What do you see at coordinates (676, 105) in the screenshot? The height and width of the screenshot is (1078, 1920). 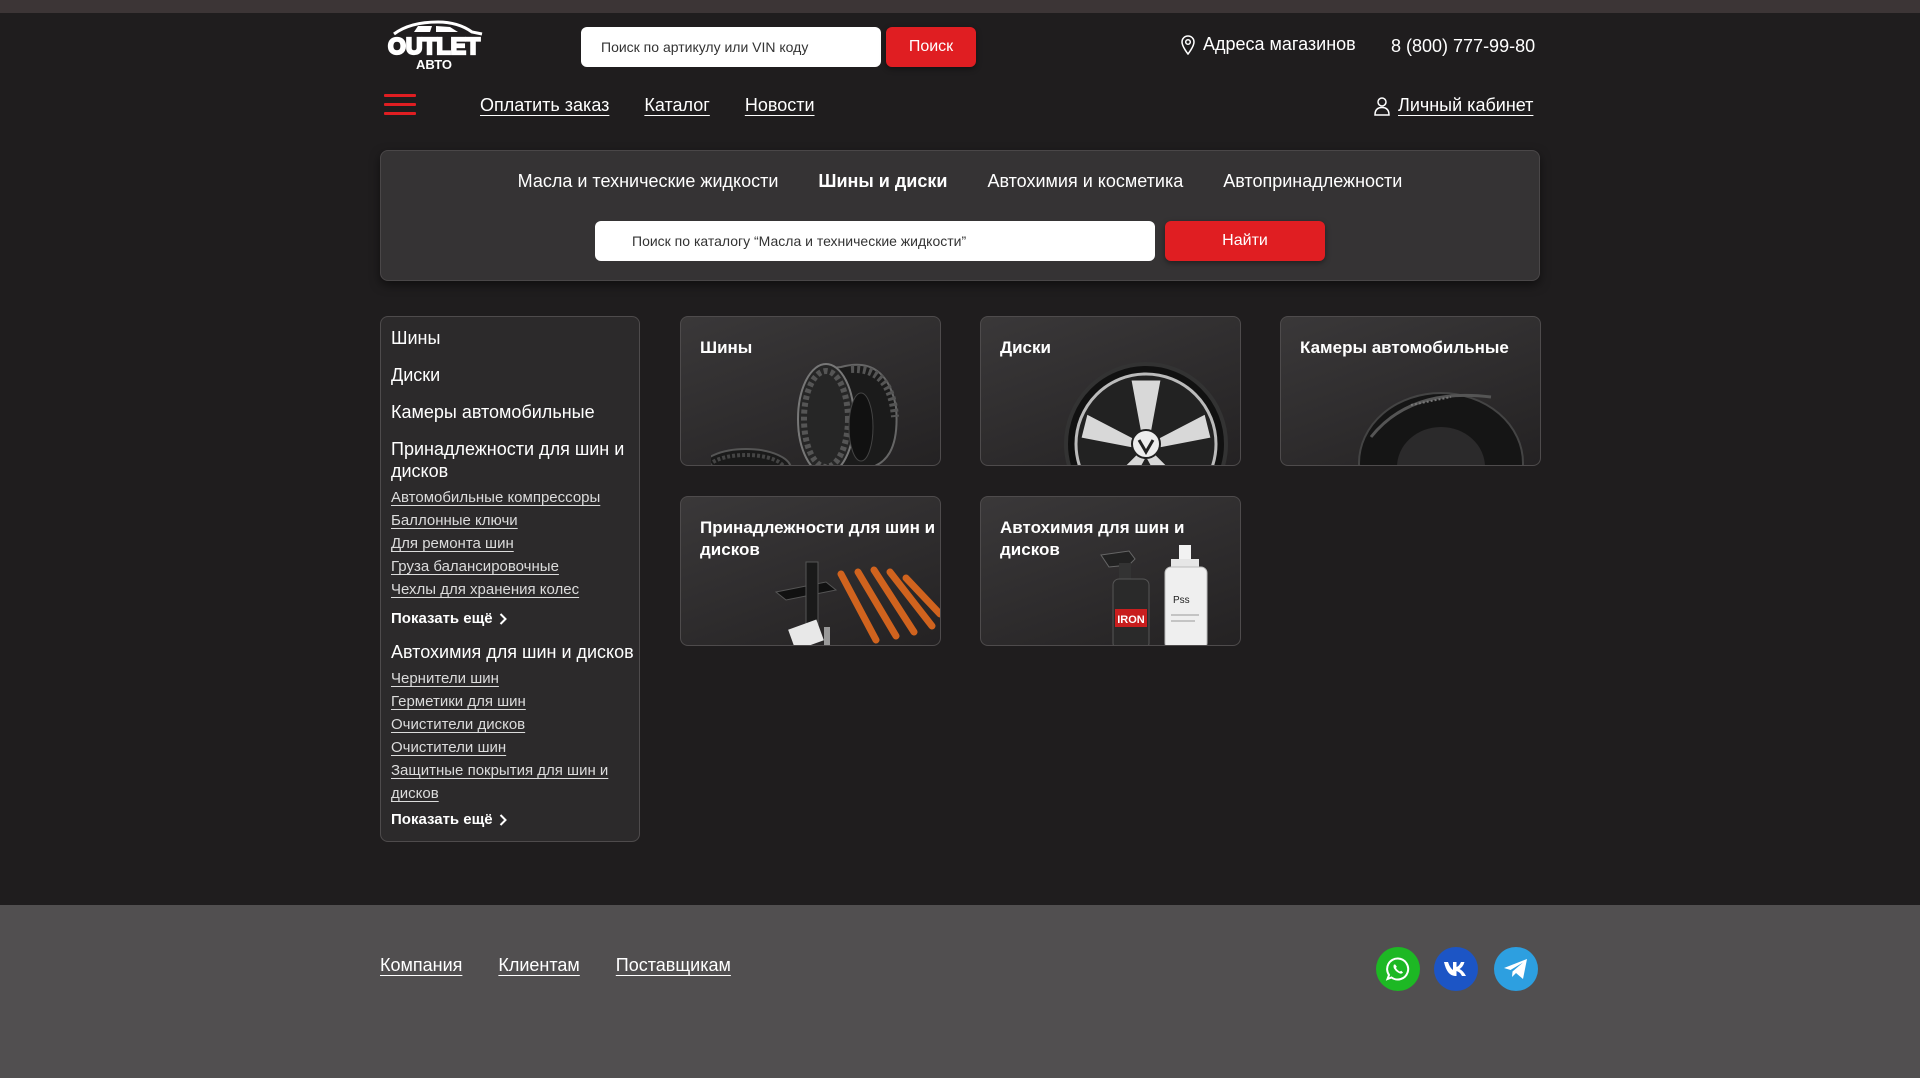 I see `nav-catalog: Каталог` at bounding box center [676, 105].